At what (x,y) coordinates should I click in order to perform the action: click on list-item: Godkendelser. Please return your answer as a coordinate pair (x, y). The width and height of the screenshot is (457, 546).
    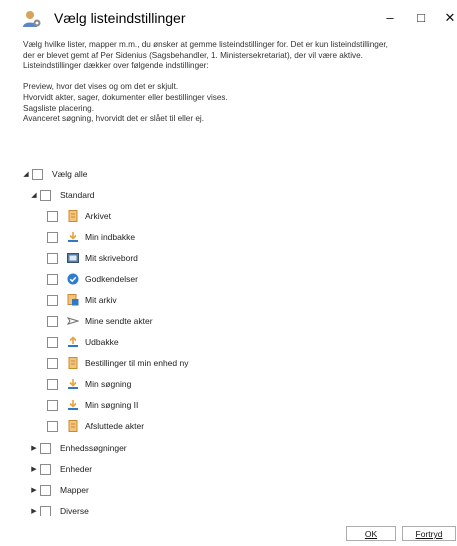
    Looking at the image, I should click on (92, 279).